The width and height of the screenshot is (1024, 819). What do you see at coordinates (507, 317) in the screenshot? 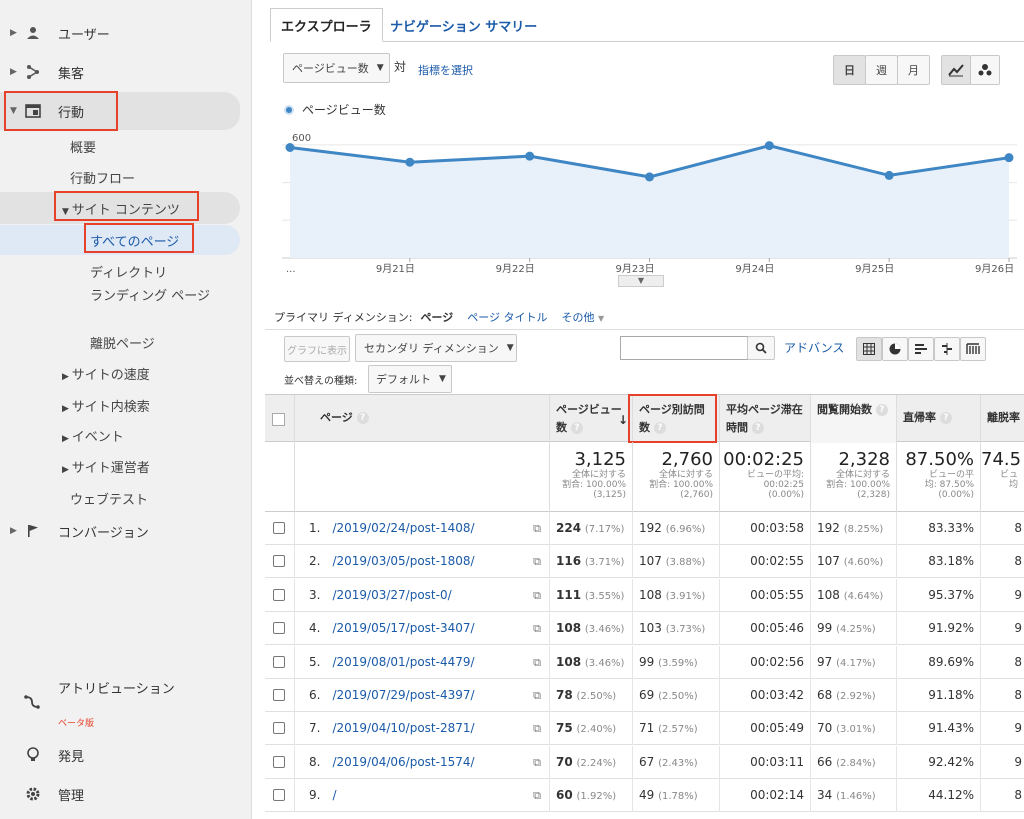
I see `dimension-page-title: ページ タイトル` at bounding box center [507, 317].